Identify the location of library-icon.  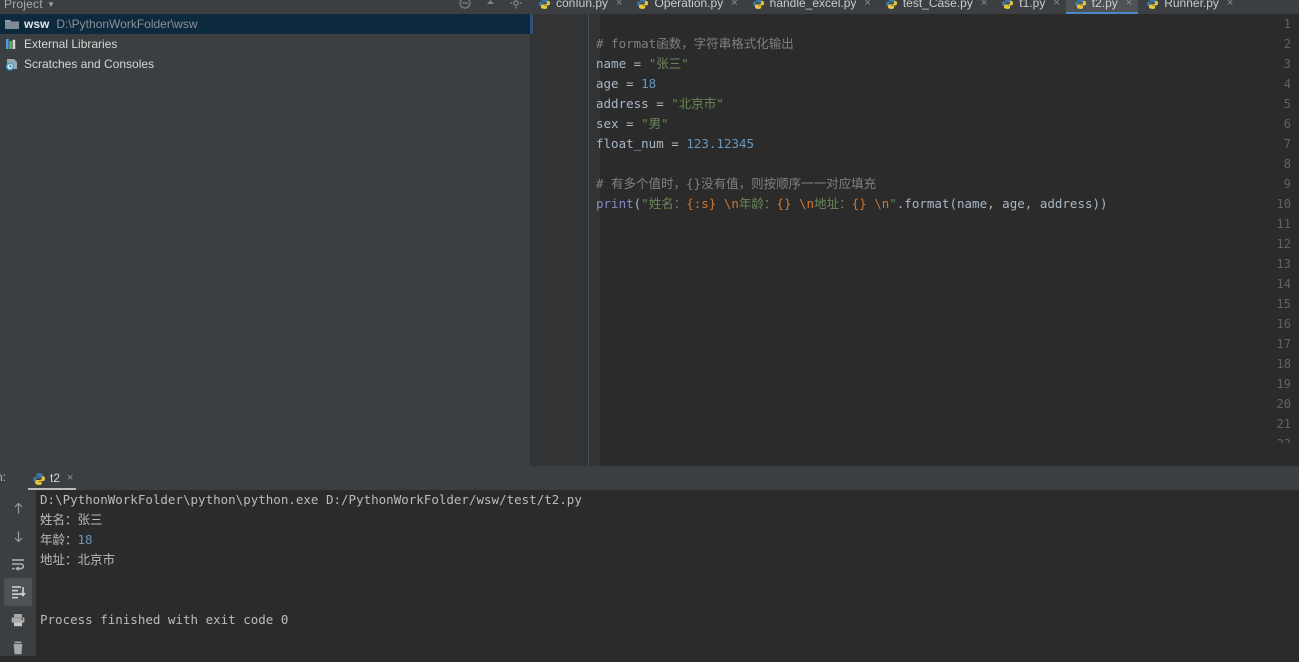
(12, 44).